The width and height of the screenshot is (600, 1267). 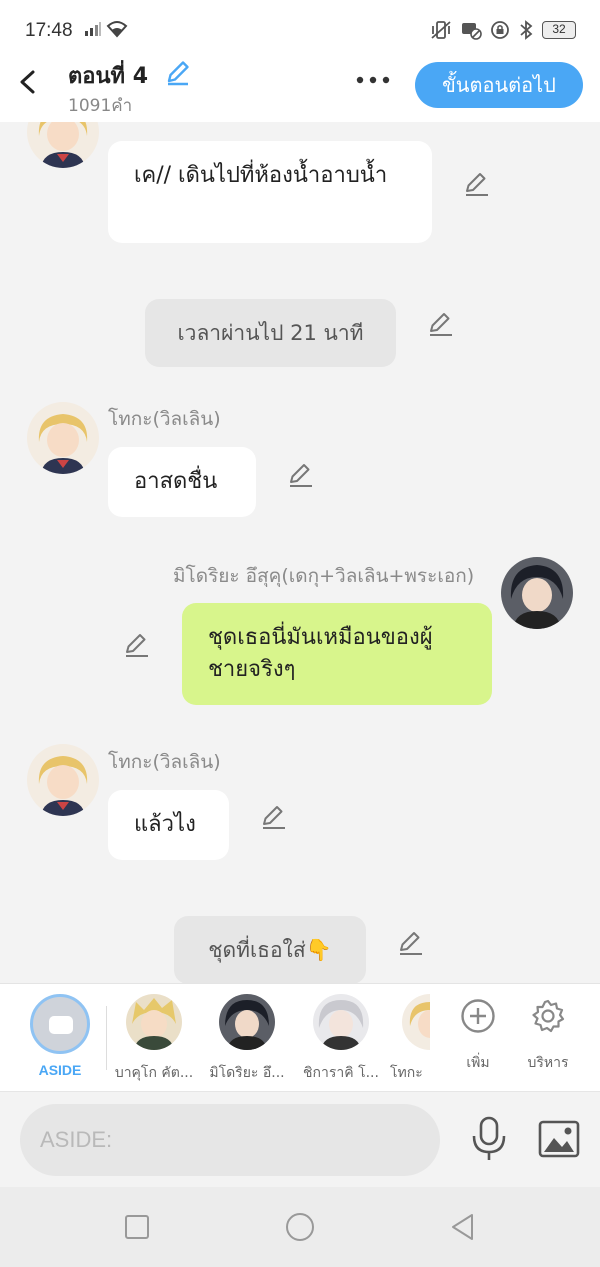 I want to click on edit-title-icon, so click(x=178, y=72).